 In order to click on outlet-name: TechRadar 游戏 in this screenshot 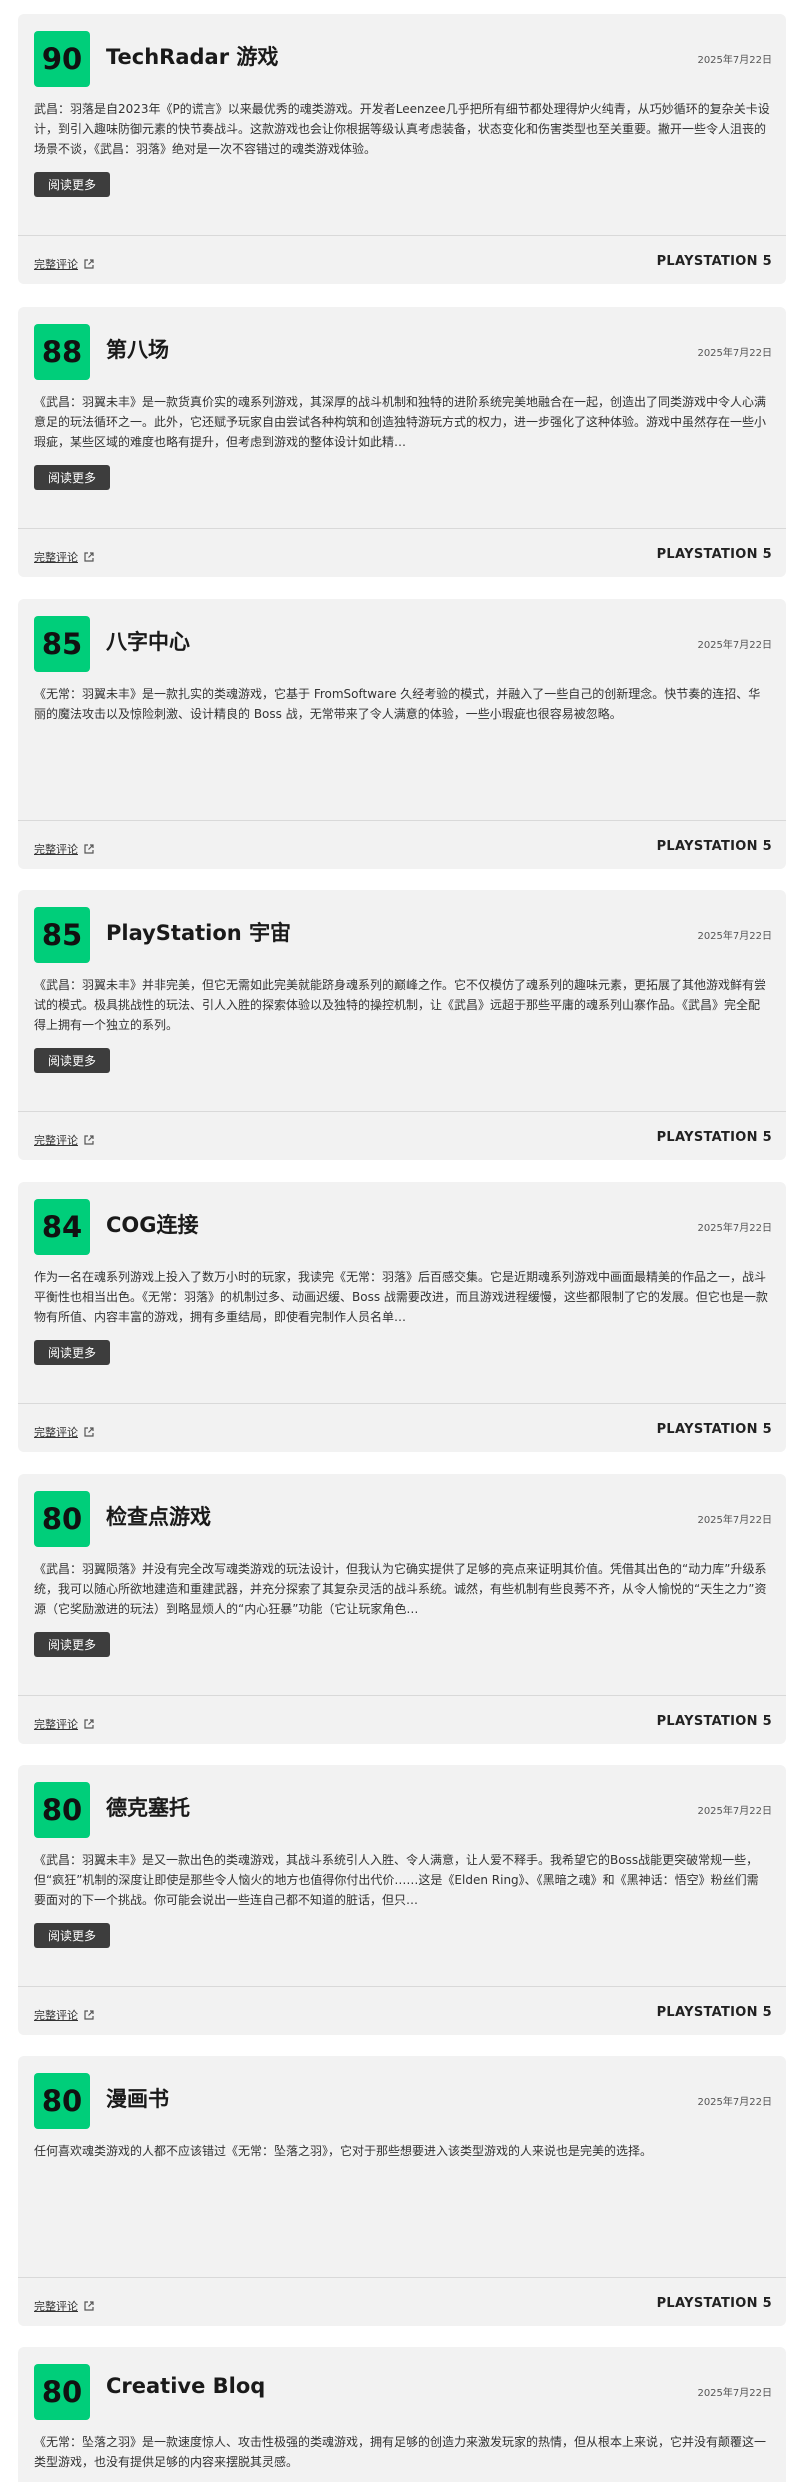, I will do `click(192, 57)`.